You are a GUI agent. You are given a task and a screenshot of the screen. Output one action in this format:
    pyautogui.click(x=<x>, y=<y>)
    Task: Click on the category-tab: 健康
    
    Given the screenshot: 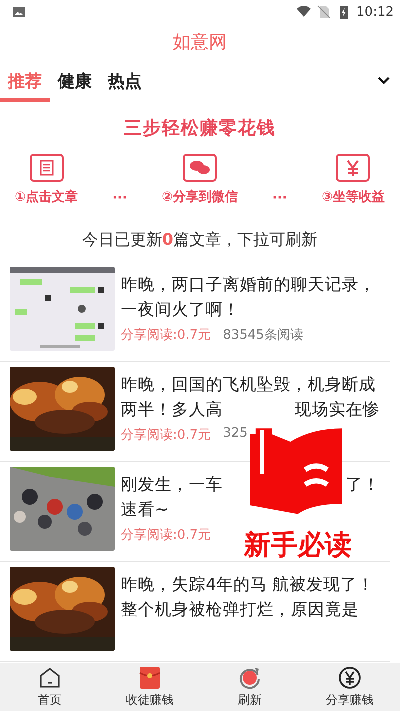 What is the action you would take?
    pyautogui.click(x=75, y=81)
    